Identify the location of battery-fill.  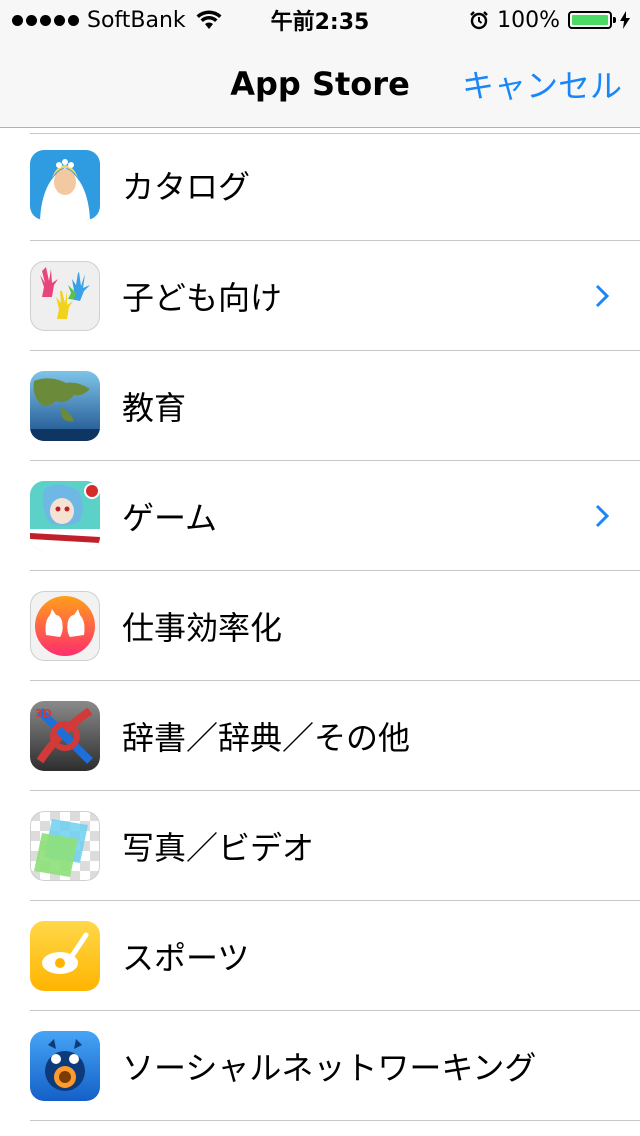
(590, 20).